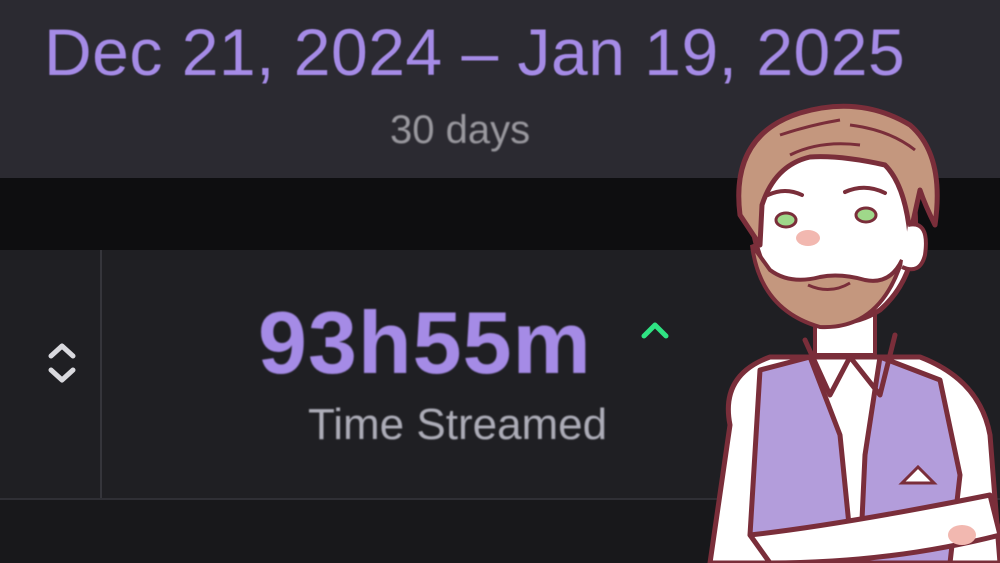 Image resolution: width=1000 pixels, height=563 pixels. What do you see at coordinates (458, 424) in the screenshot?
I see `stat-label: Time Streamed` at bounding box center [458, 424].